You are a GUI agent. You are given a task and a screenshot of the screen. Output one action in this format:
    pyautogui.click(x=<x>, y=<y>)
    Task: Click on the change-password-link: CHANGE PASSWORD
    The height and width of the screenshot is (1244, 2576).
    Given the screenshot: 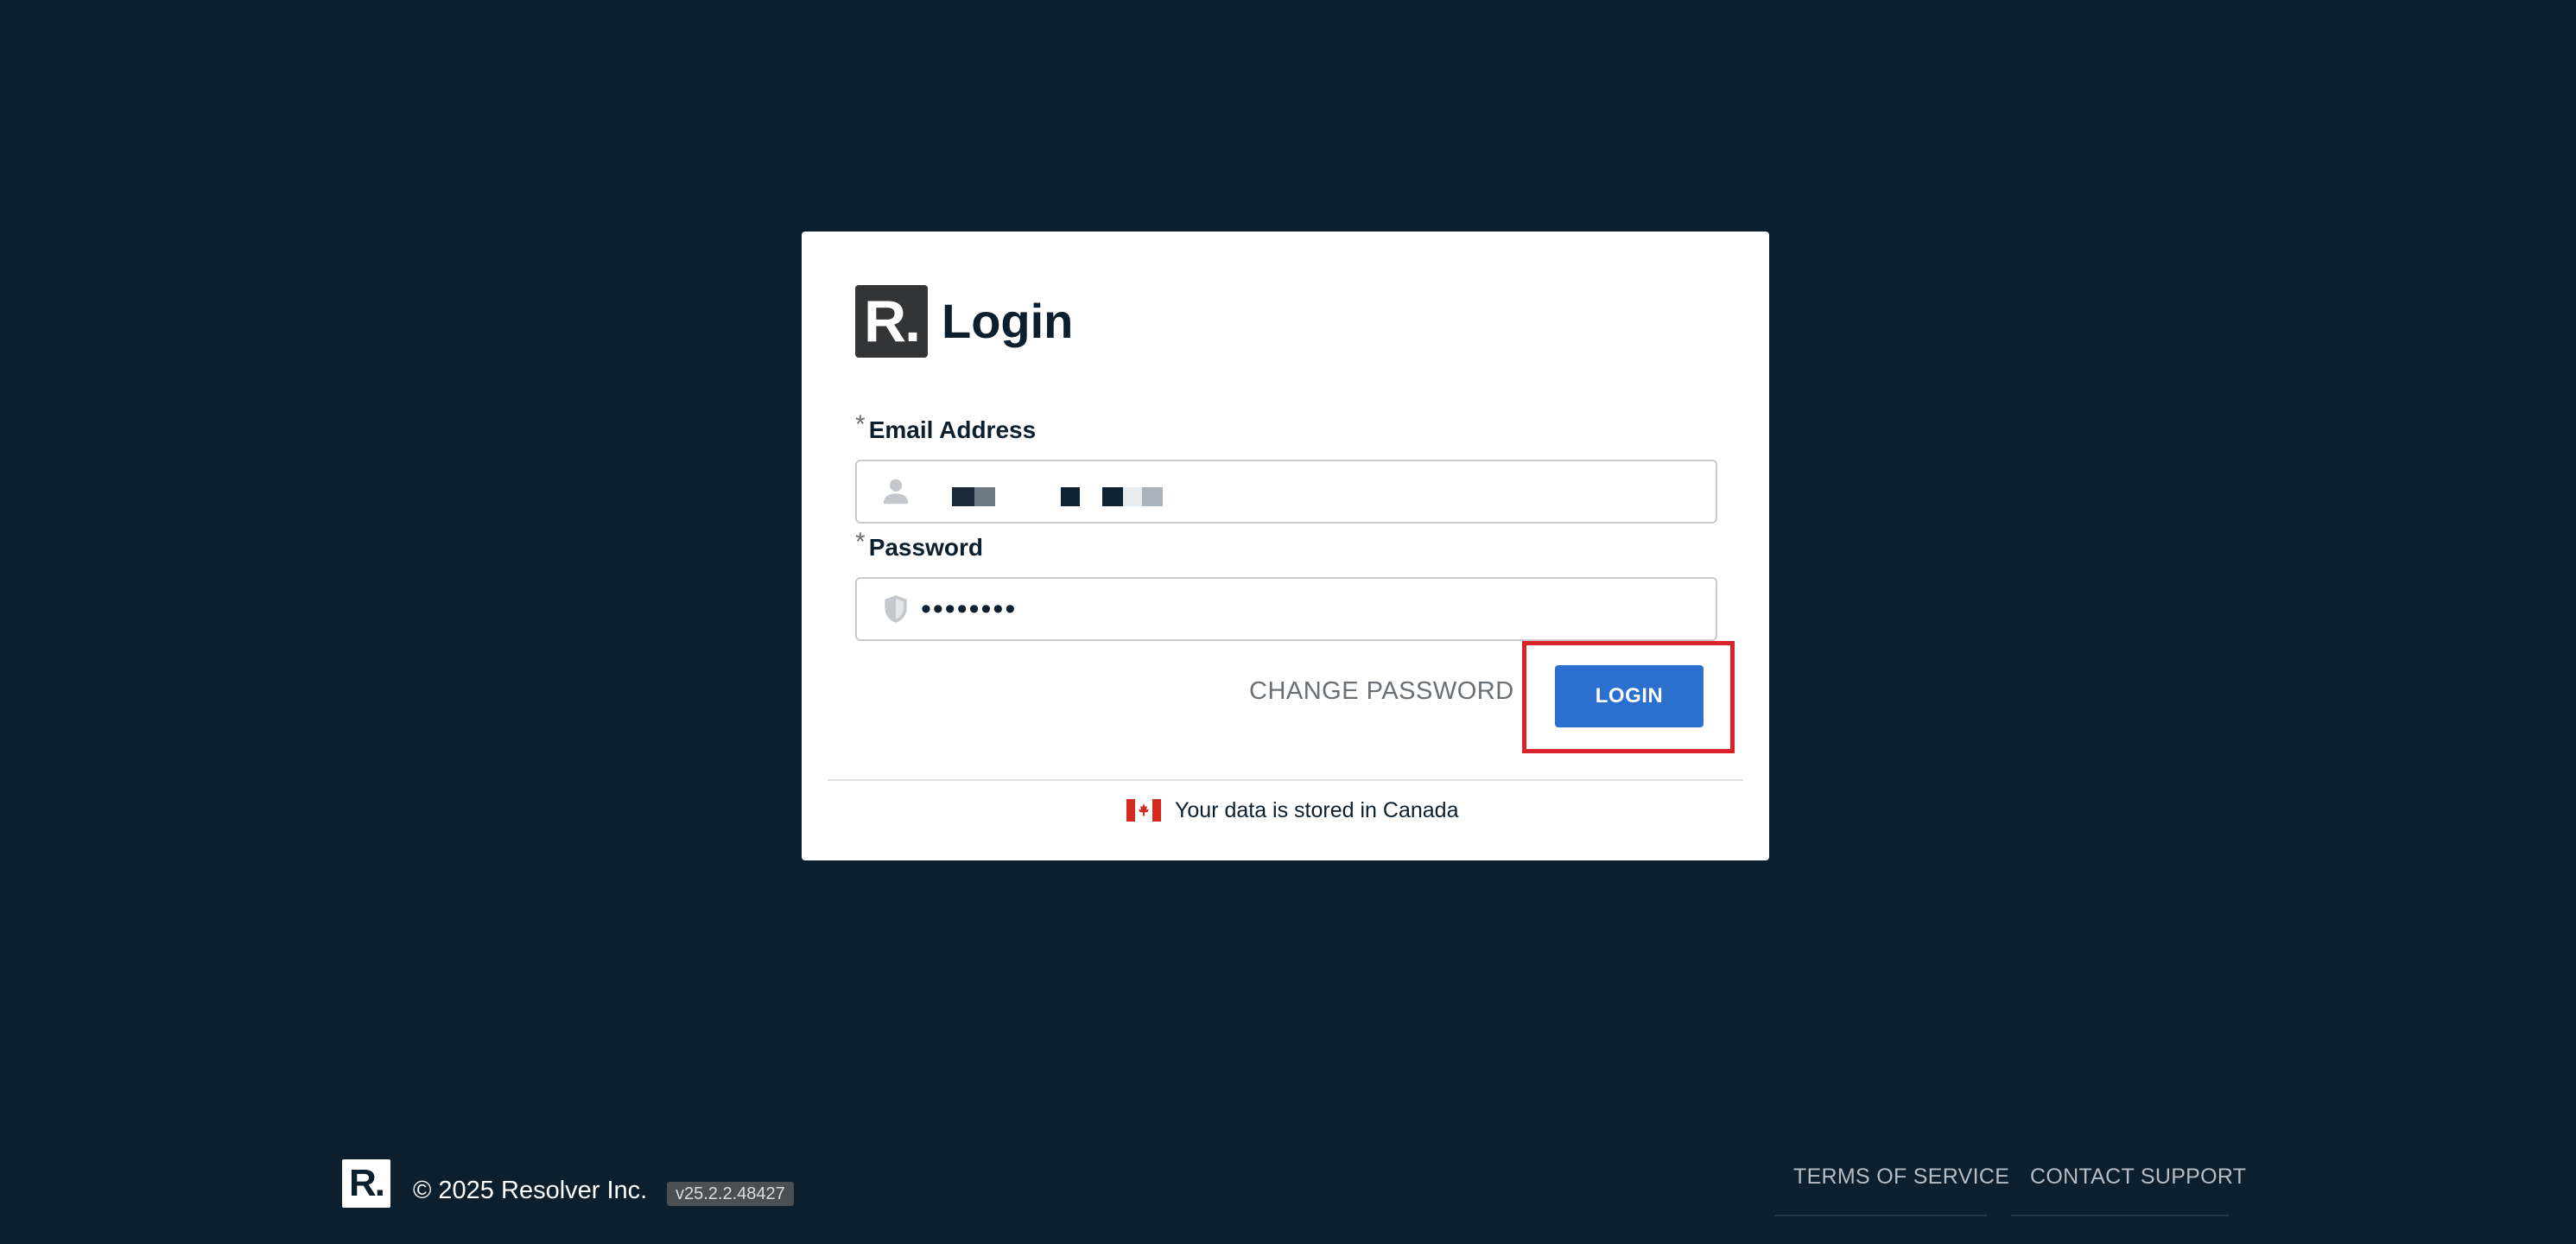 What is the action you would take?
    pyautogui.click(x=1381, y=691)
    